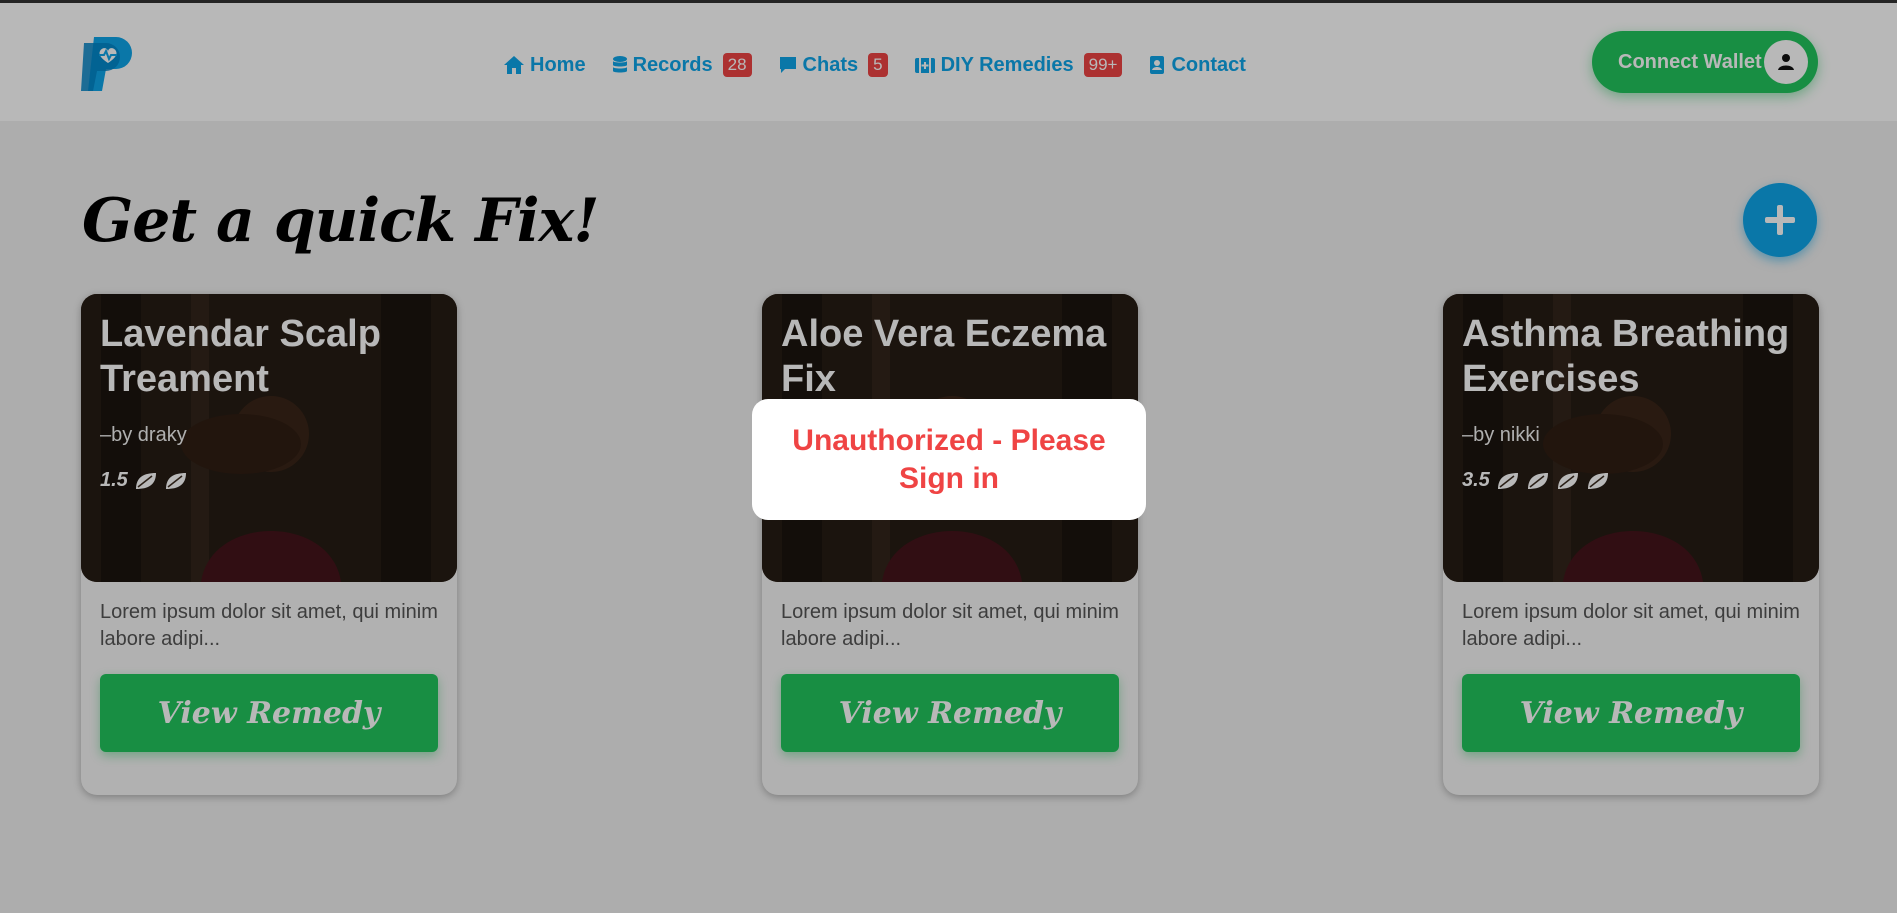 The height and width of the screenshot is (913, 1897). I want to click on unauthorized-toast: Unauthorized - Please Sign in, so click(949, 459).